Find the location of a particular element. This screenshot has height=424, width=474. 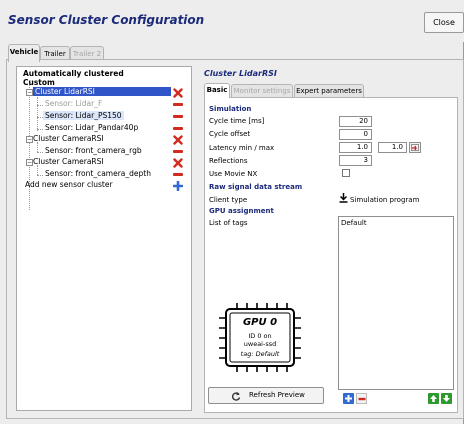

gpu-chip-host: uweai-ssd is located at coordinates (260, 344).